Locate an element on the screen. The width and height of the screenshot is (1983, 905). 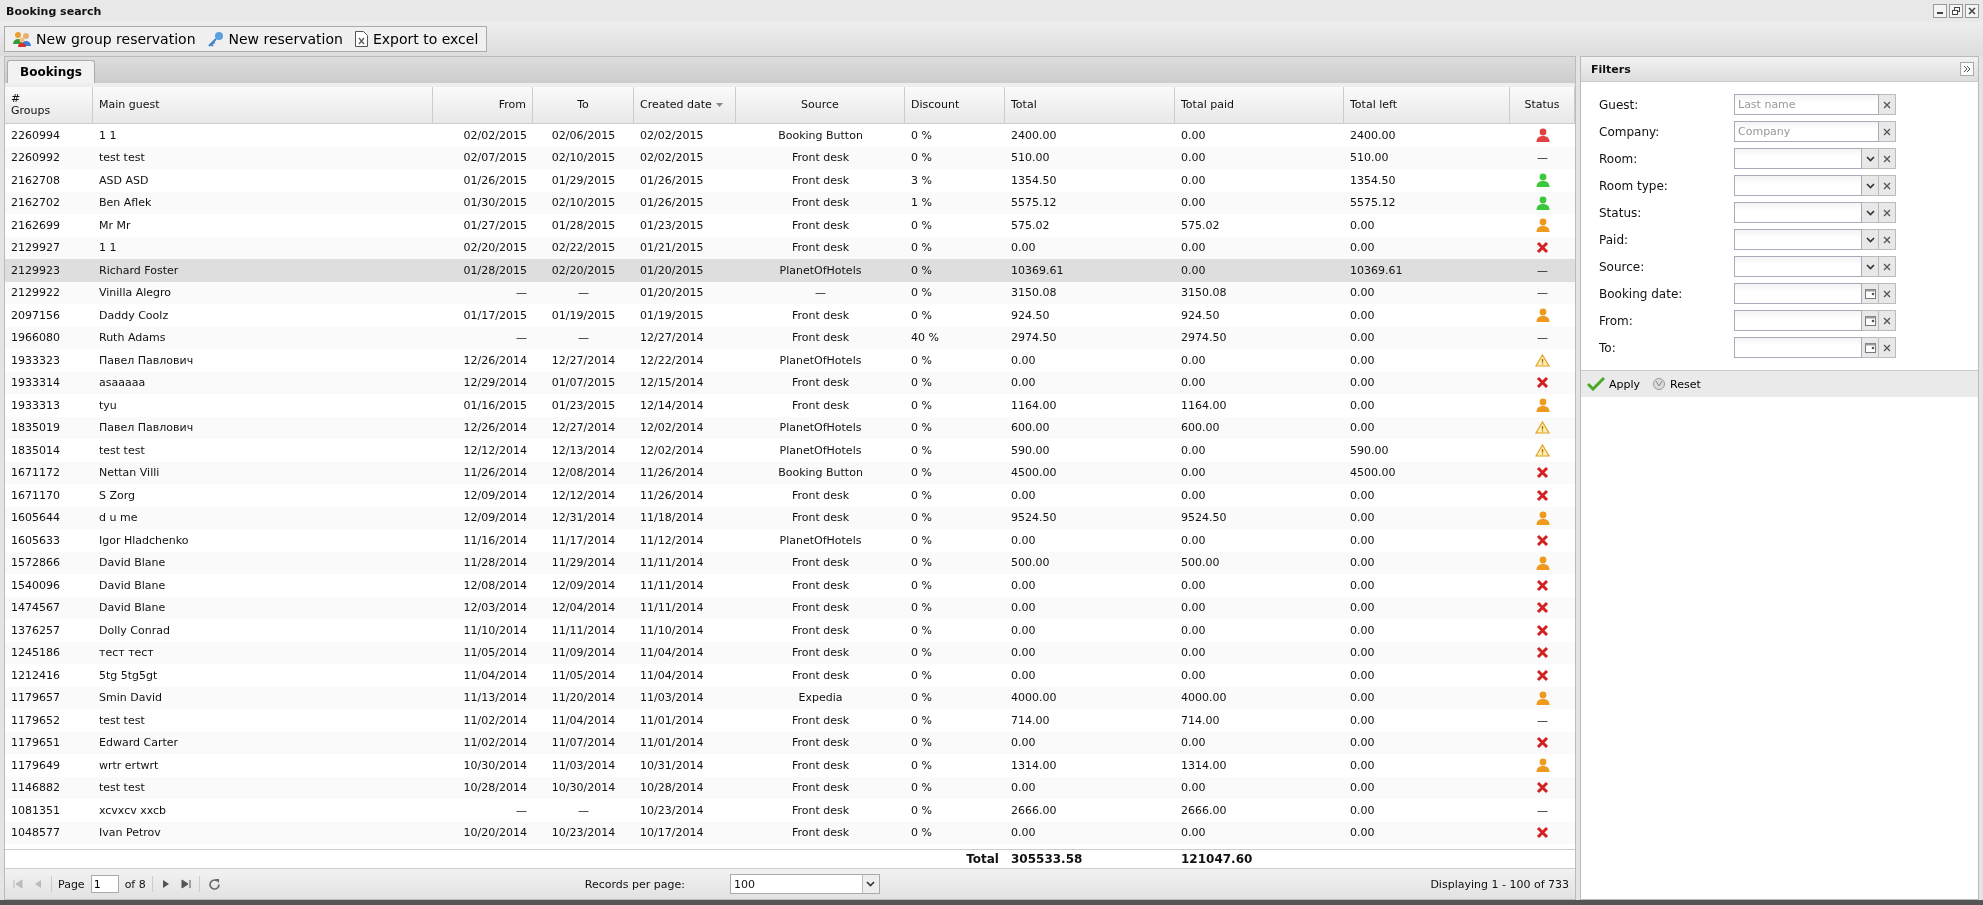
table-cell: 11/11/2014 is located at coordinates (672, 585).